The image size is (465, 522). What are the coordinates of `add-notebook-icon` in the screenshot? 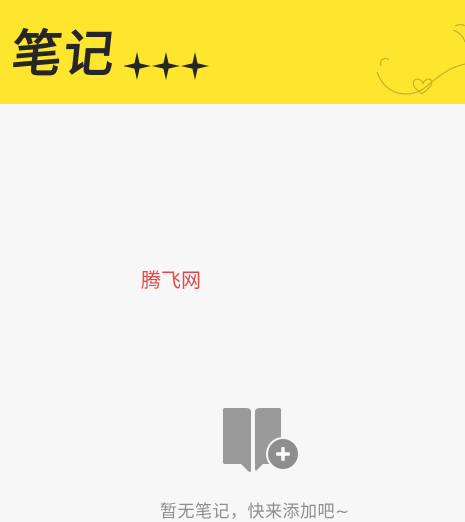 It's located at (261, 440).